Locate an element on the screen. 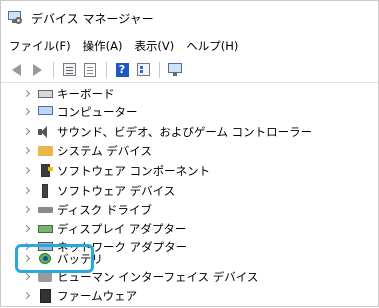 This screenshot has width=379, height=308. show-hide-console-tree-icon is located at coordinates (69, 69).